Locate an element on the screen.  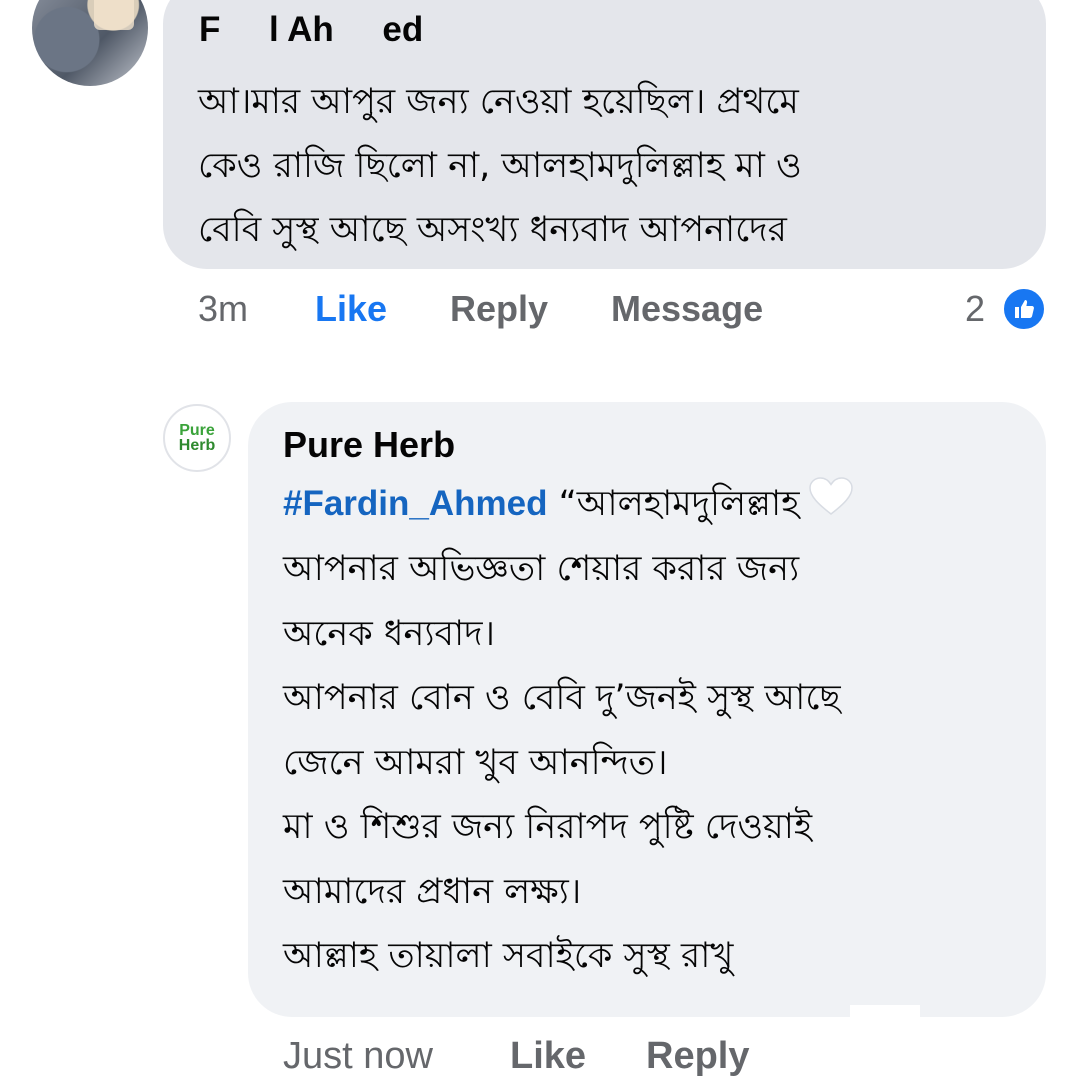
reply-text-line: জেনে আমরা খুব আনন্দিত। is located at coordinates (475, 762).